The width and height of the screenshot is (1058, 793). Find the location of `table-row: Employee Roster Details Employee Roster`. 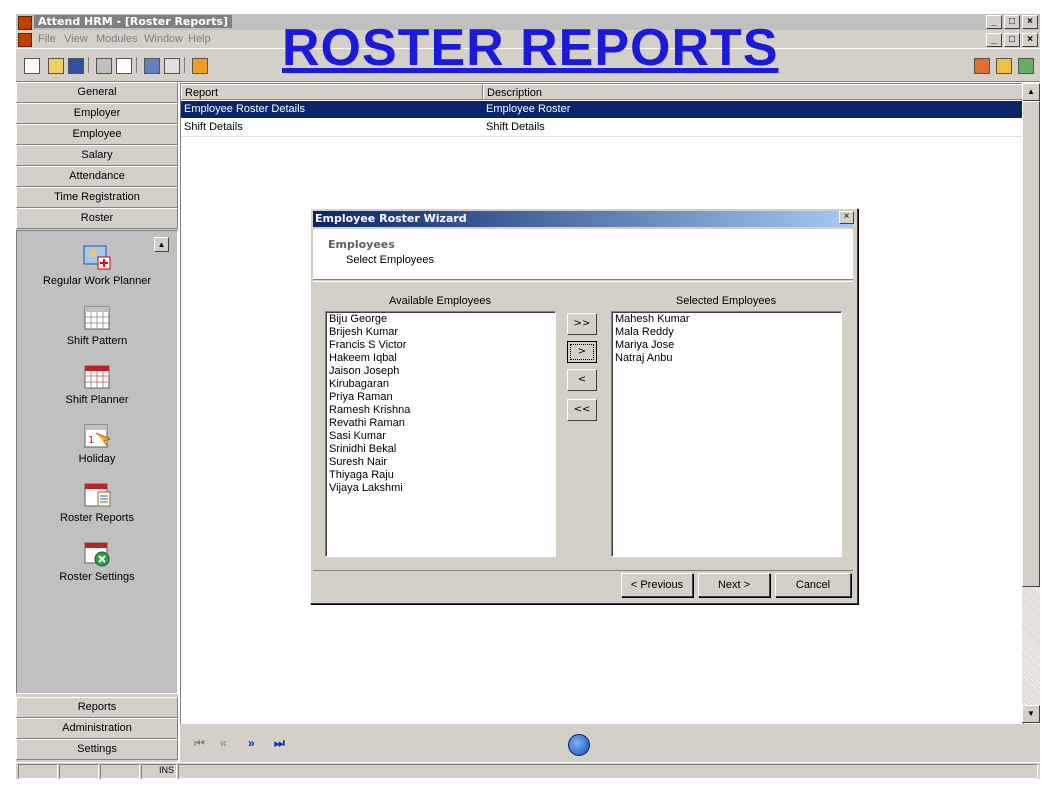

table-row: Employee Roster Details Employee Roster is located at coordinates (602, 109).